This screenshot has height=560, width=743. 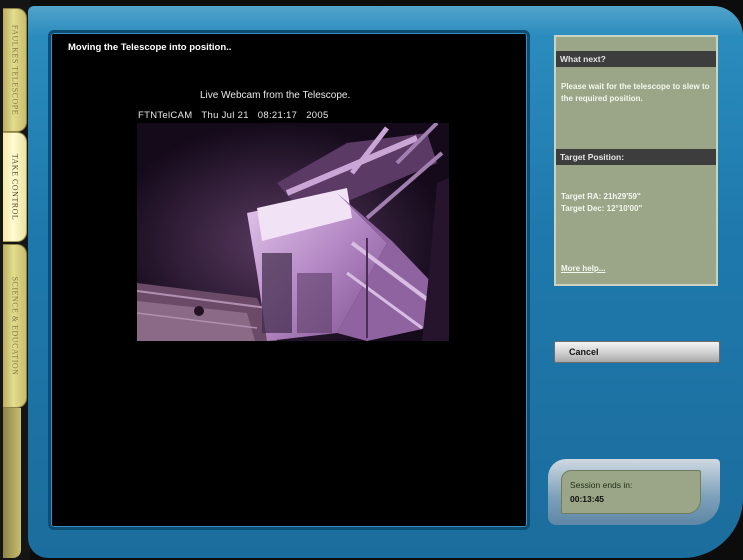 I want to click on tab-label: TAKE CONTROL, so click(x=14, y=187).